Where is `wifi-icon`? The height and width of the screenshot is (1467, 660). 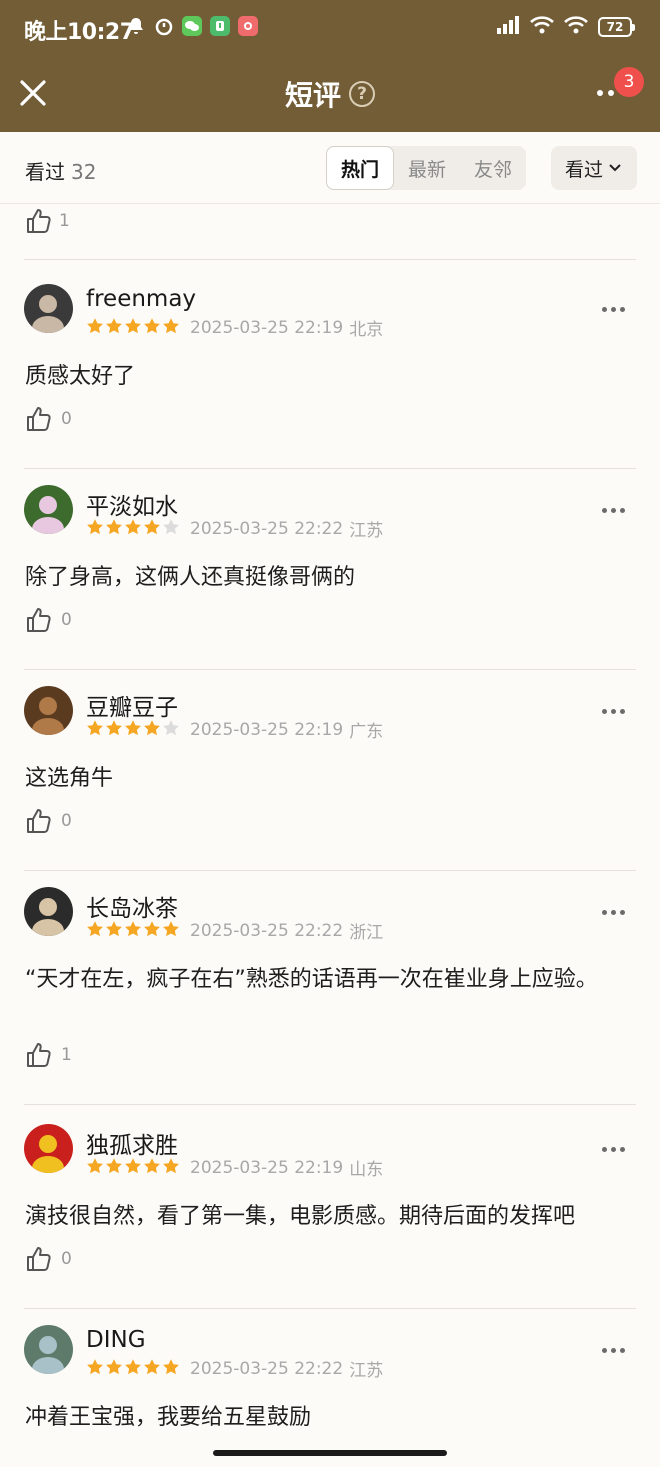 wifi-icon is located at coordinates (542, 27).